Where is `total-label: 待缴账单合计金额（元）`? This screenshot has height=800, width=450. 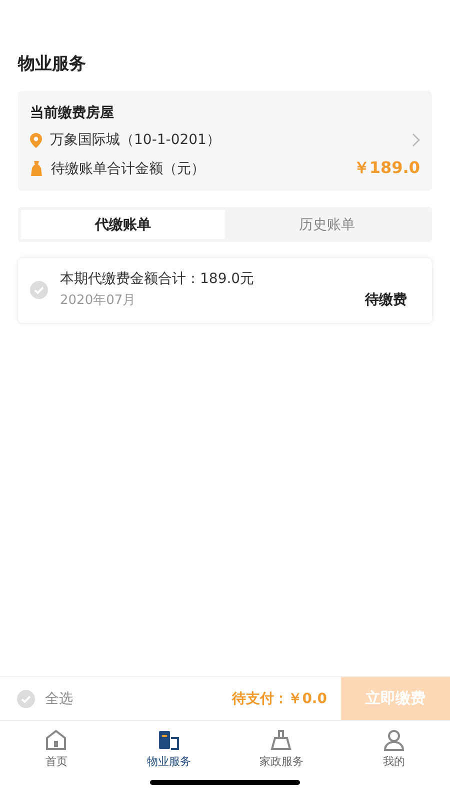
total-label: 待缴账单合计金额（元） is located at coordinates (128, 169).